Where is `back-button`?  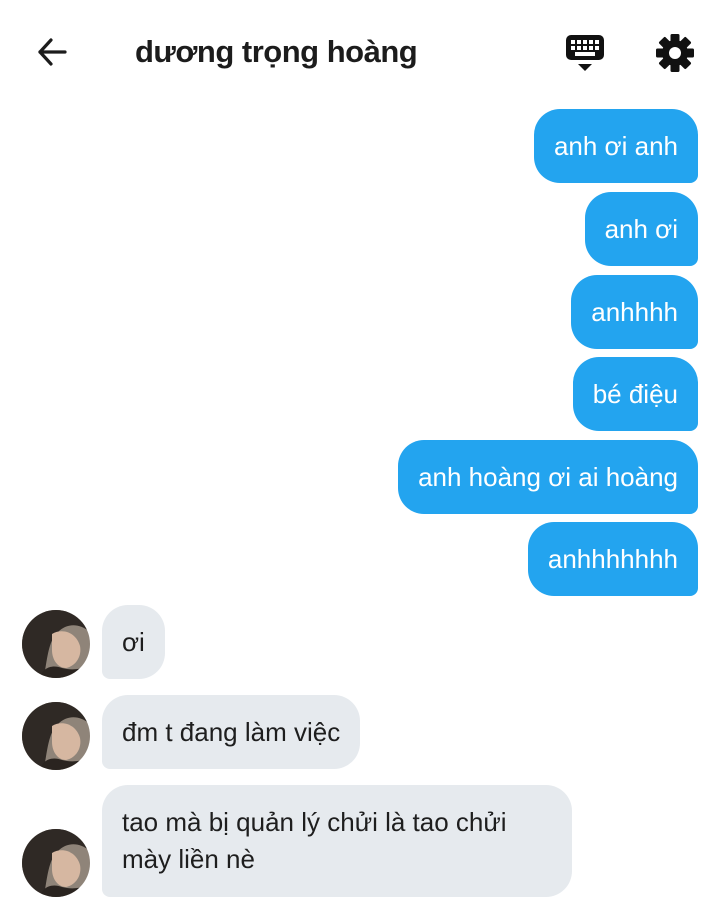 back-button is located at coordinates (52, 52).